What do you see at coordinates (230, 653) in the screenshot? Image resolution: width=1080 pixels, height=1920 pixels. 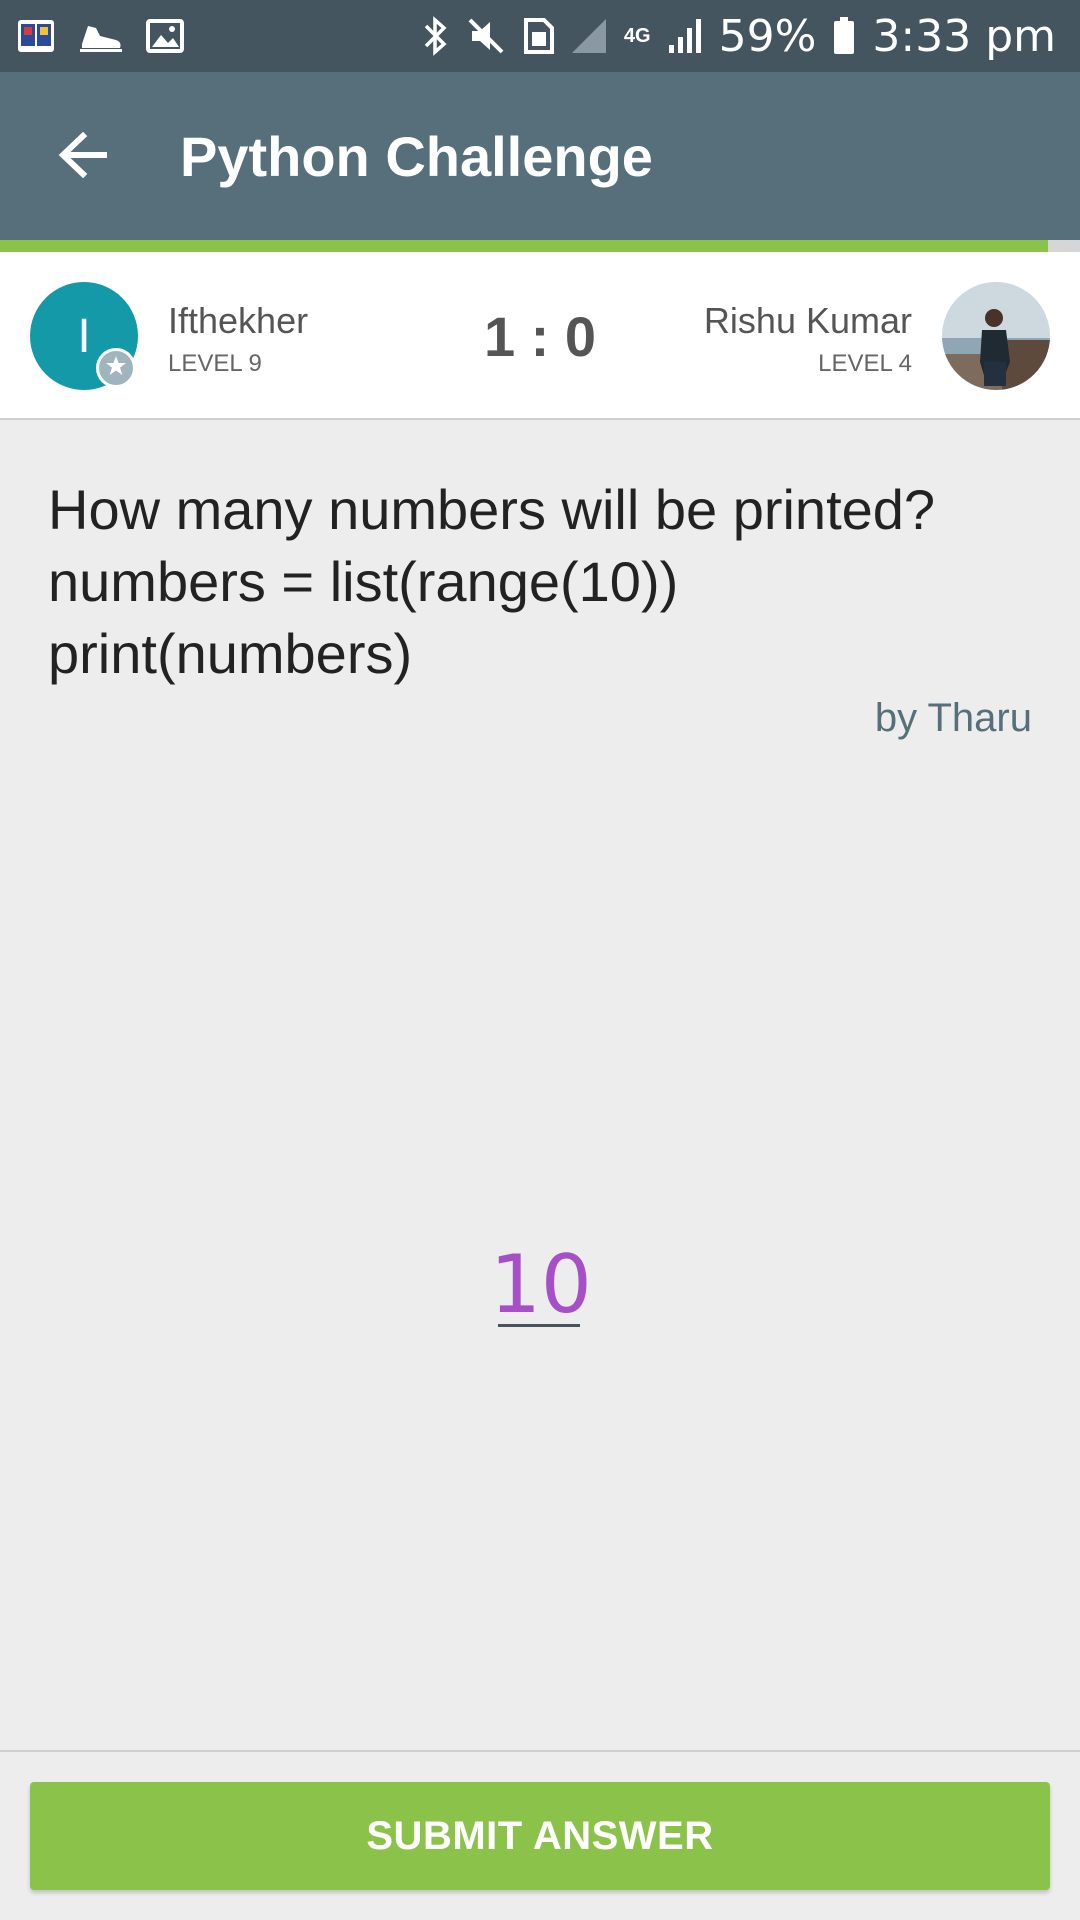 I see `question-line: print(numbers)` at bounding box center [230, 653].